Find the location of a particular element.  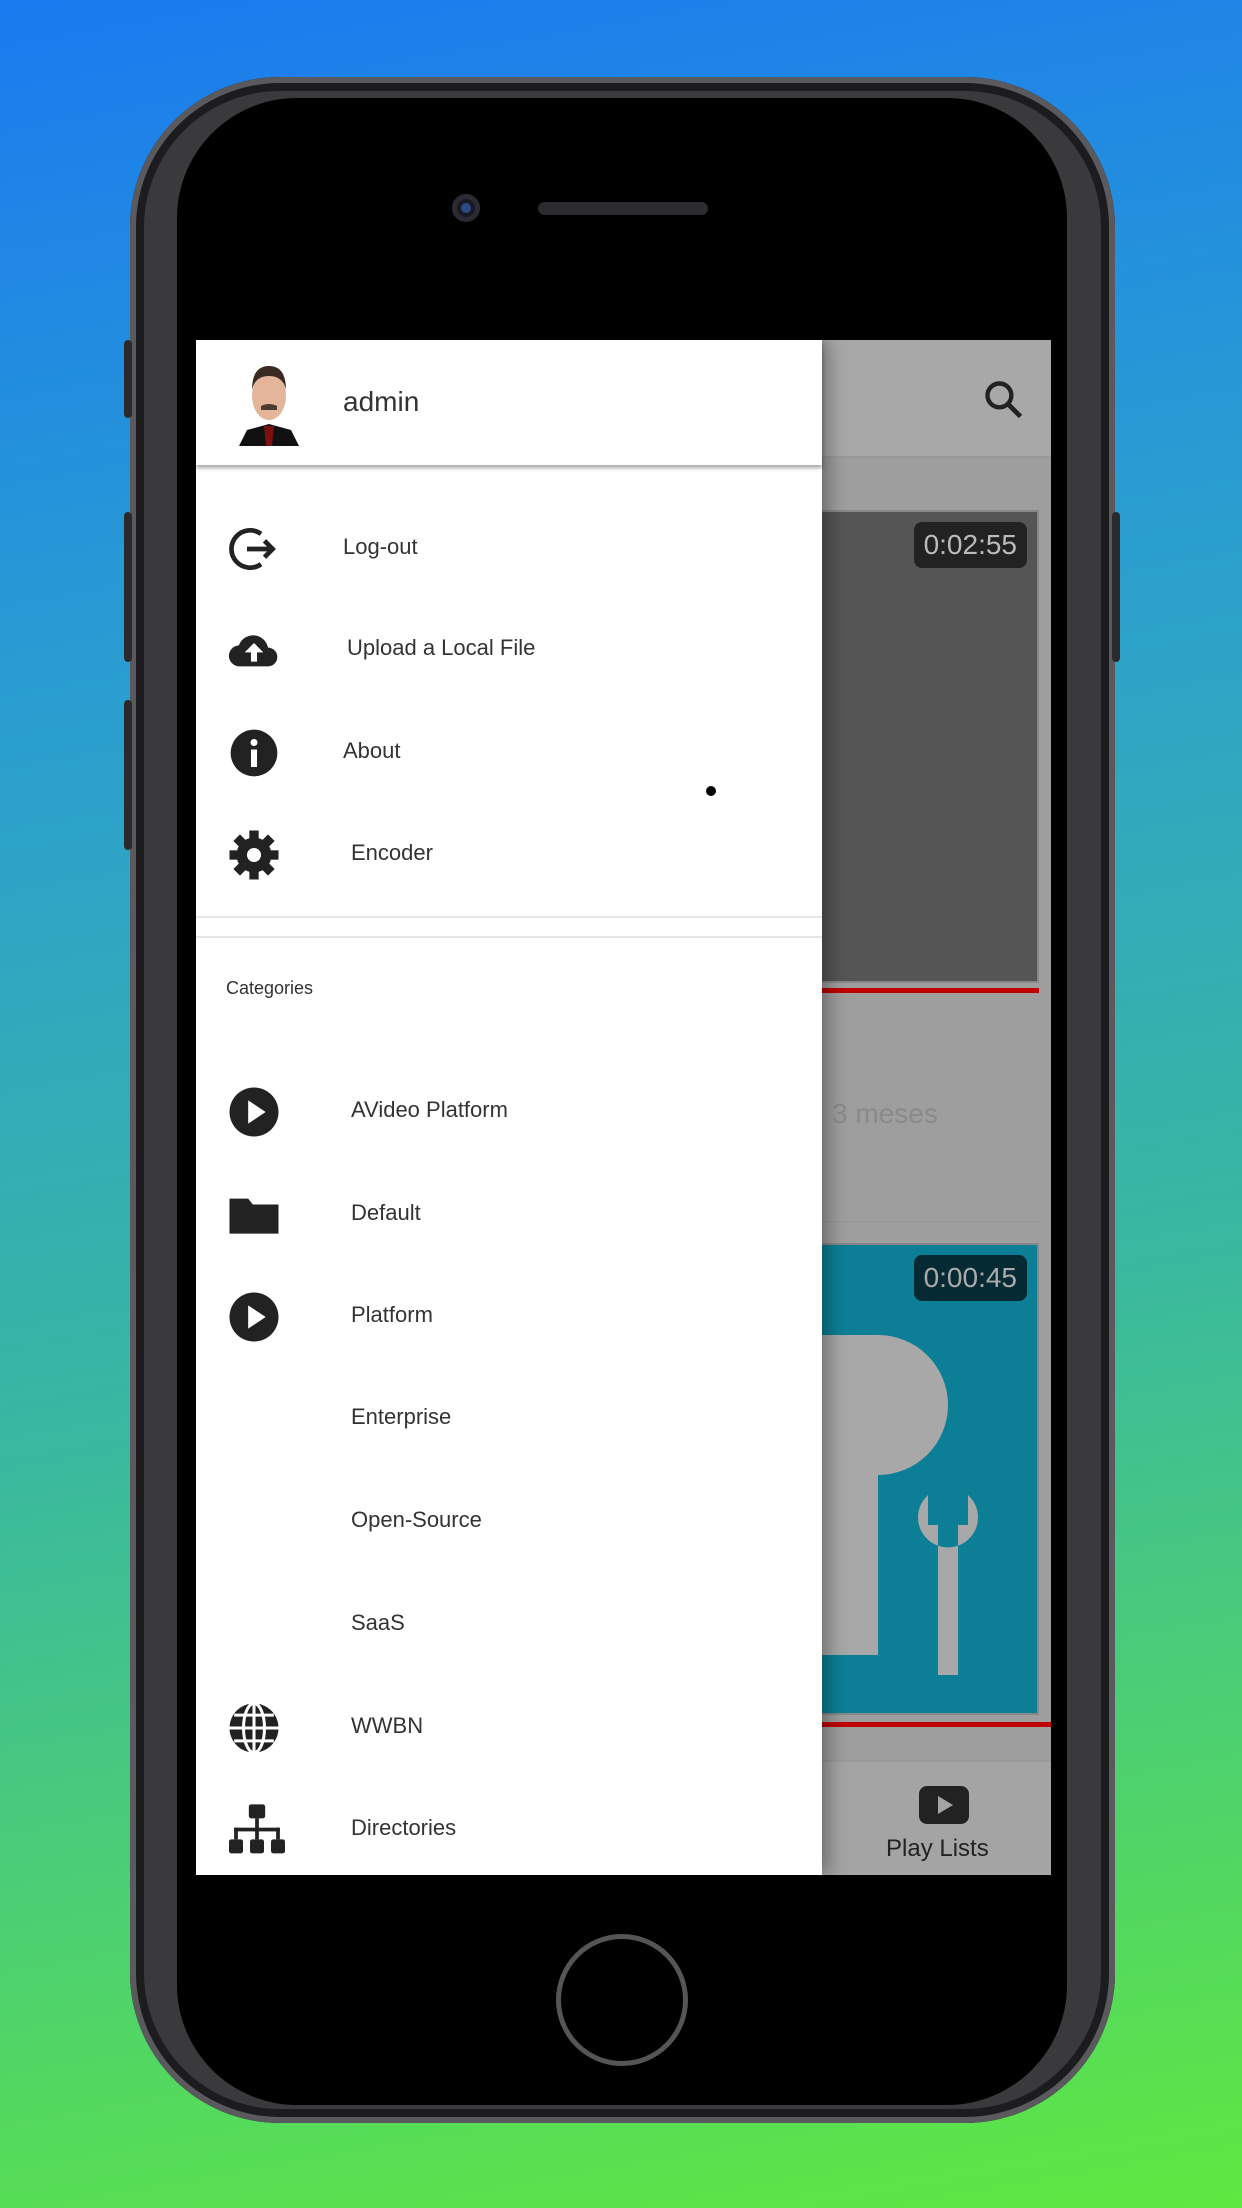

category-directories: Directories is located at coordinates (509, 1830).